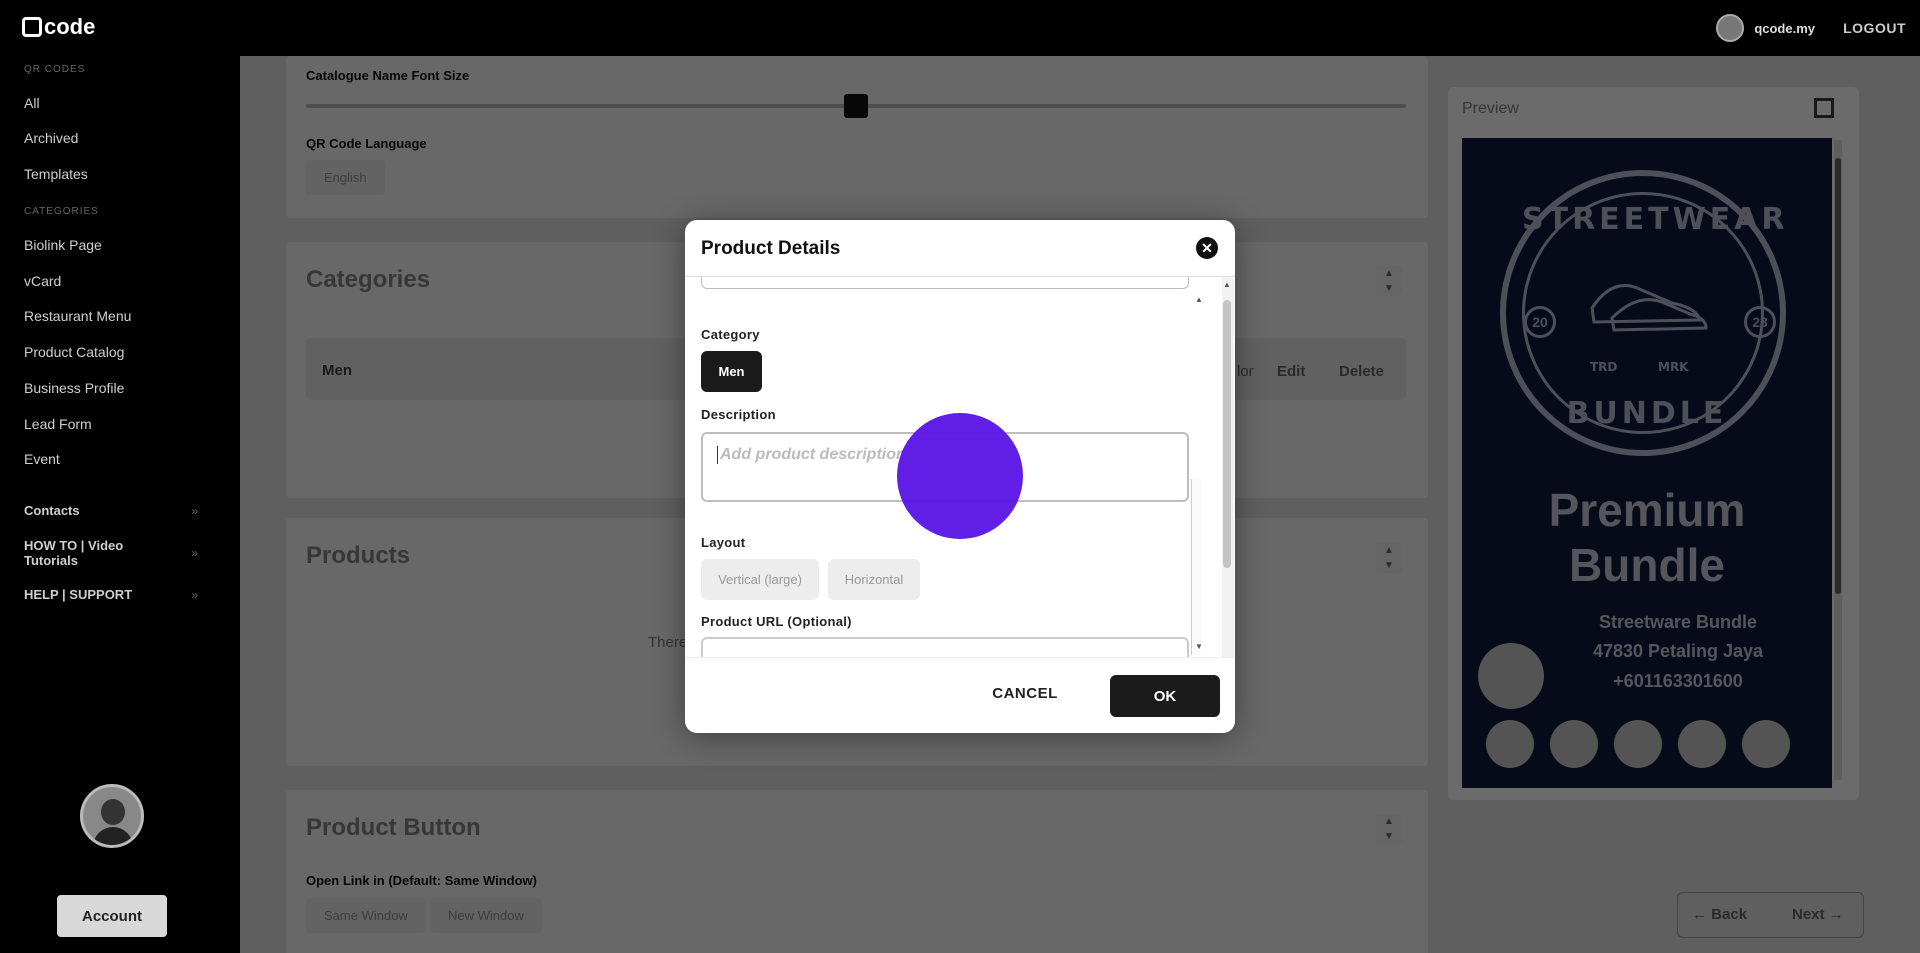 This screenshot has width=1920, height=953. Describe the element at coordinates (945, 283) in the screenshot. I see `product-name-field` at that location.